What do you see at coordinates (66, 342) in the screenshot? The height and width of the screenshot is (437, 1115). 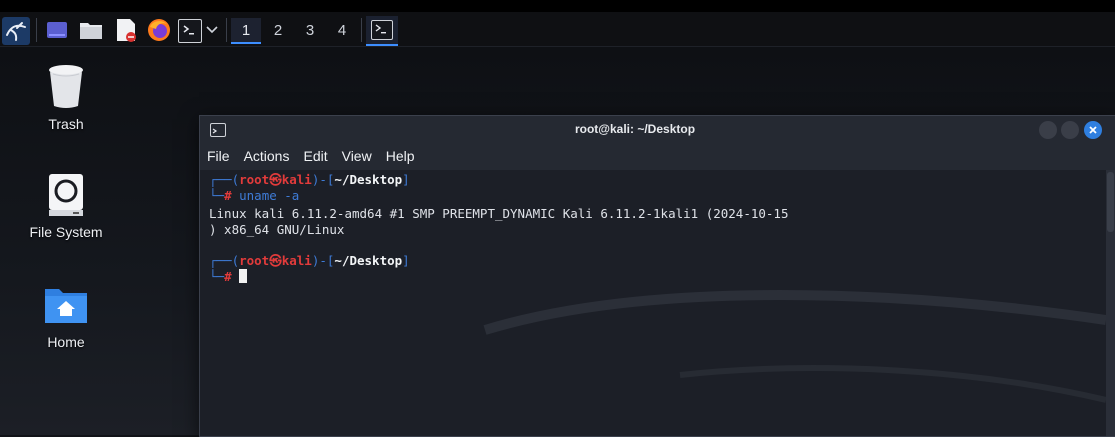 I see `desktop-icon-label: Home` at bounding box center [66, 342].